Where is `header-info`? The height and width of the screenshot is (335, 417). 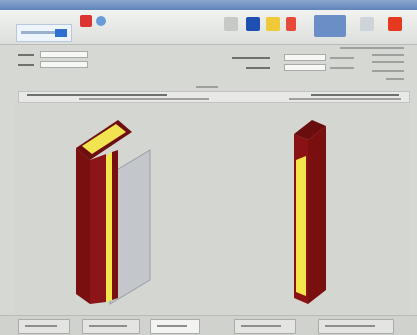 header-info is located at coordinates (372, 48).